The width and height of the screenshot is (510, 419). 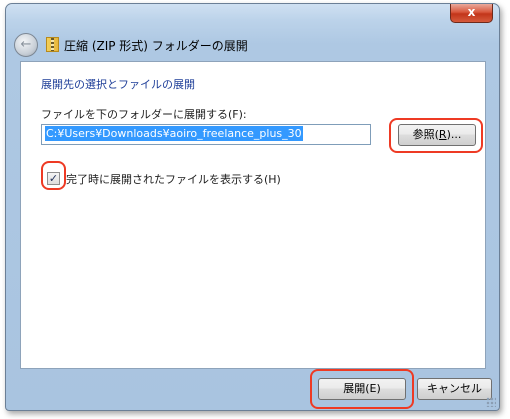 What do you see at coordinates (249, 45) in the screenshot?
I see `titlebar: ← 圧縮 (ZIP 形式) フォルダーの展開` at bounding box center [249, 45].